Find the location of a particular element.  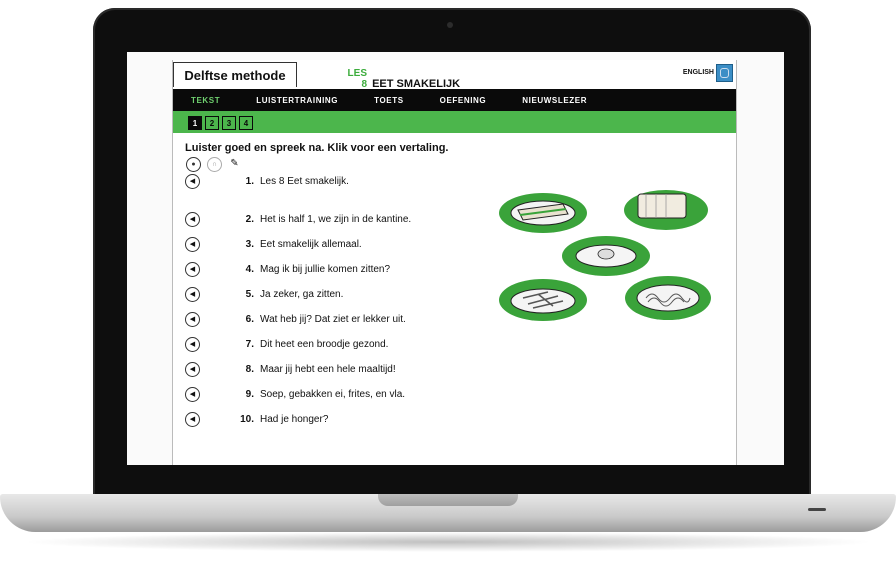

line-text: Had je honger? is located at coordinates (294, 419).